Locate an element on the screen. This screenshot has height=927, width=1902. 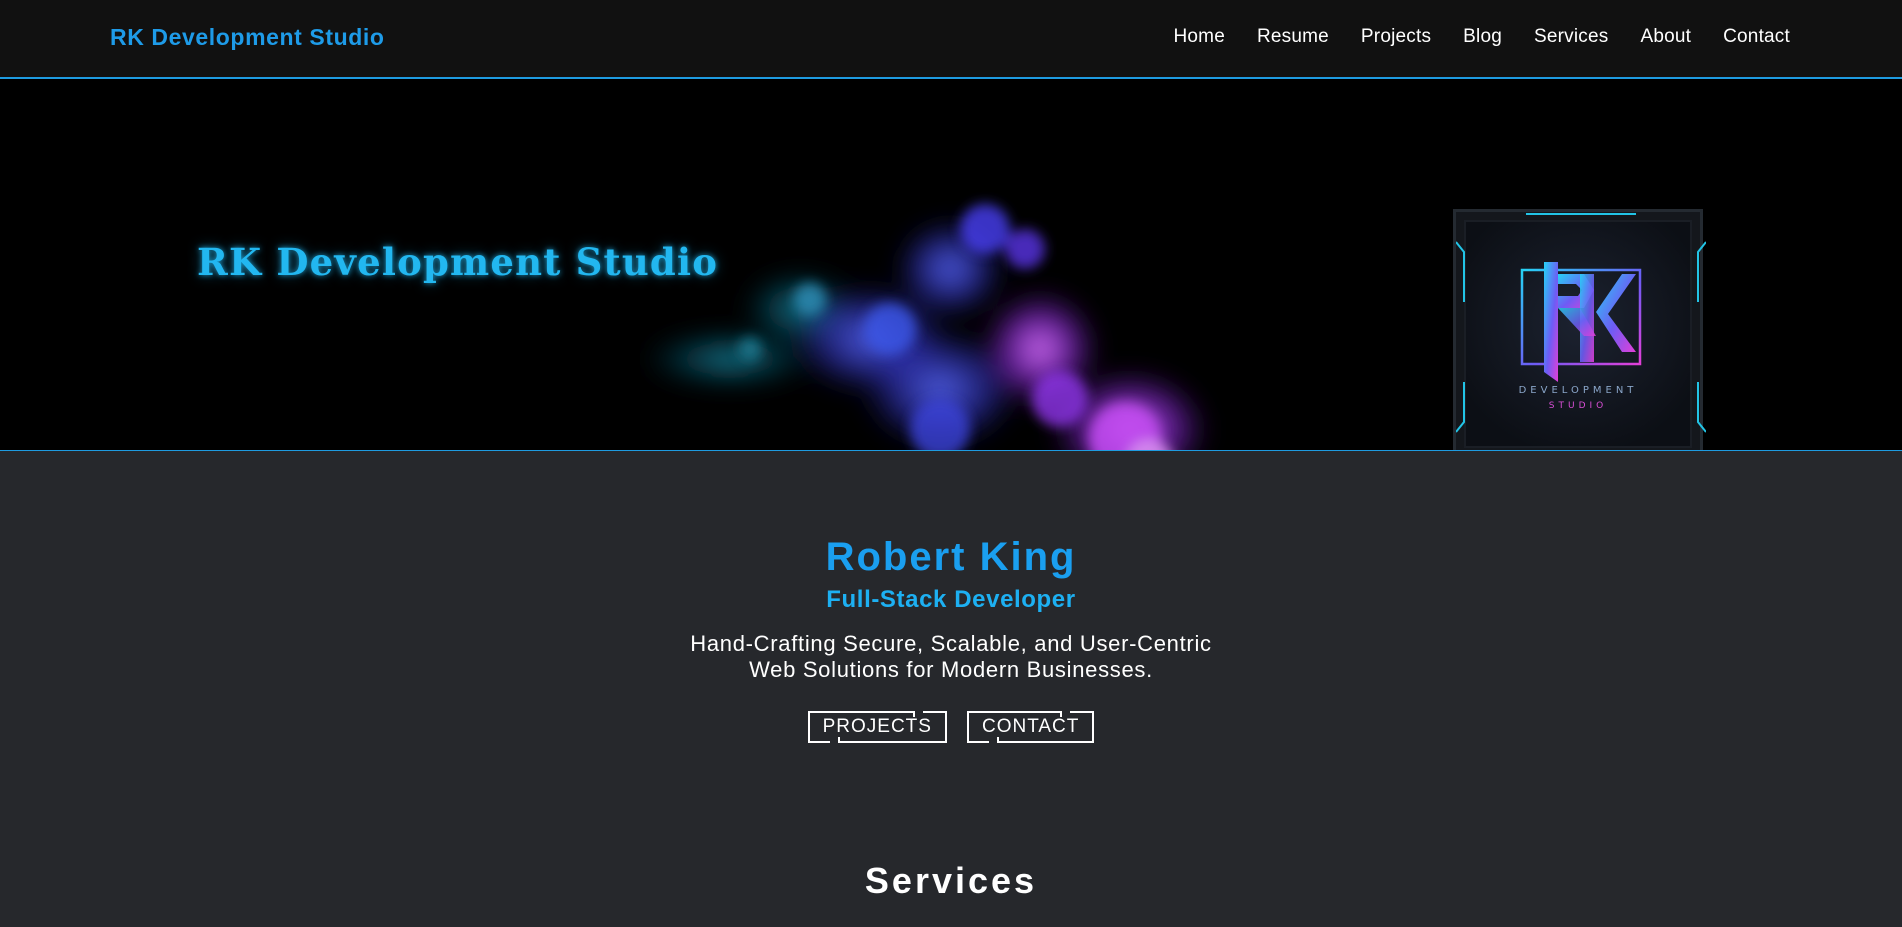
nav-blog: Blog is located at coordinates (1482, 37).